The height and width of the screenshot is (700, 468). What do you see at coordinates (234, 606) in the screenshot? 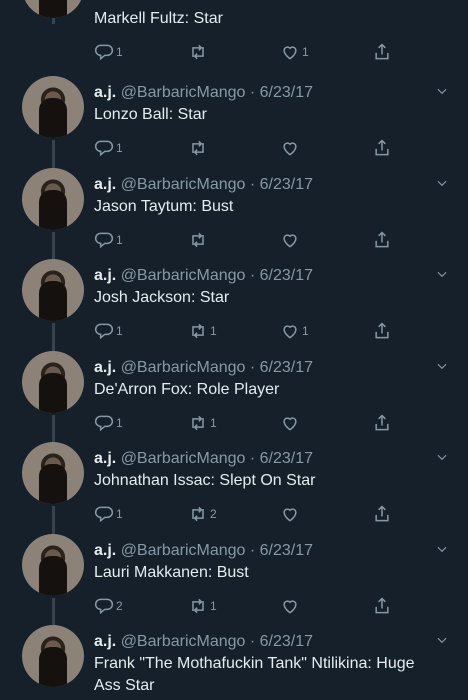
I see `tweet-actions: 2 1` at bounding box center [234, 606].